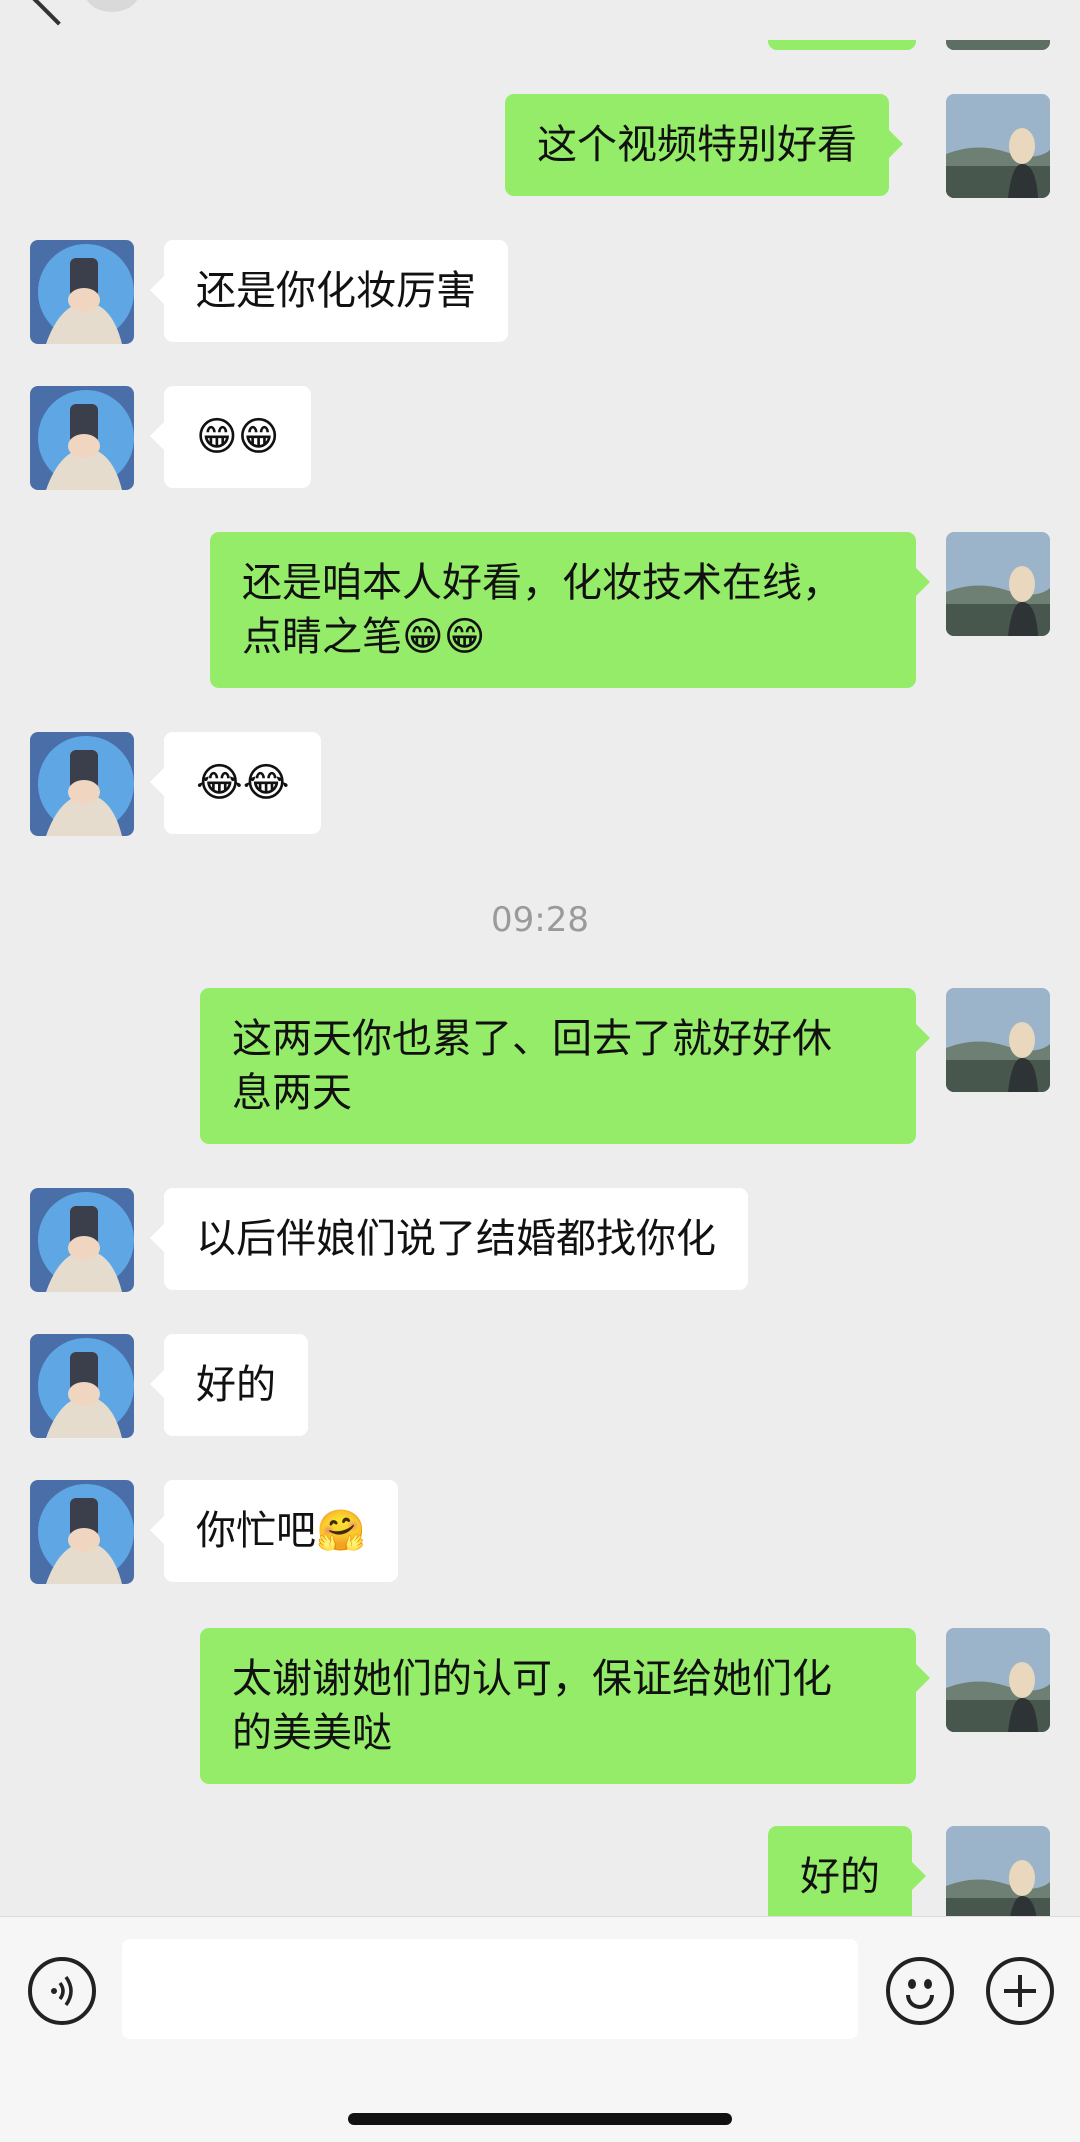 Image resolution: width=1080 pixels, height=2142 pixels. I want to click on input-bar, so click(540, 2029).